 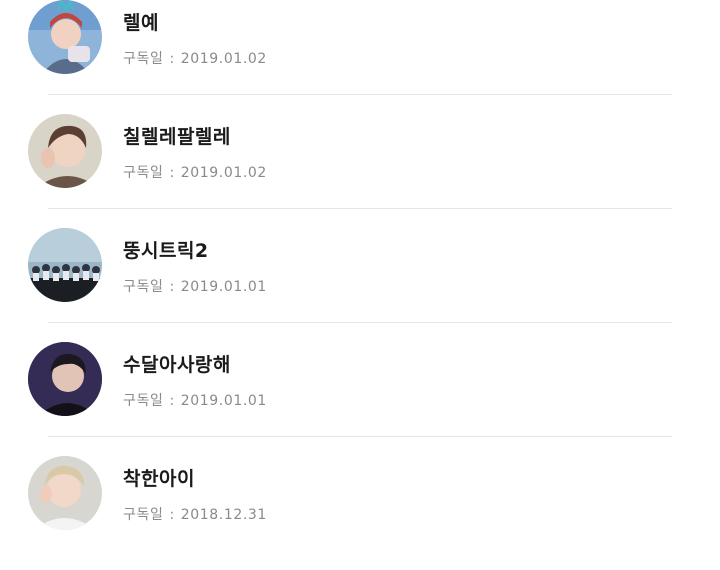 I want to click on subscriber-name: 수달아사랑해, so click(x=177, y=365).